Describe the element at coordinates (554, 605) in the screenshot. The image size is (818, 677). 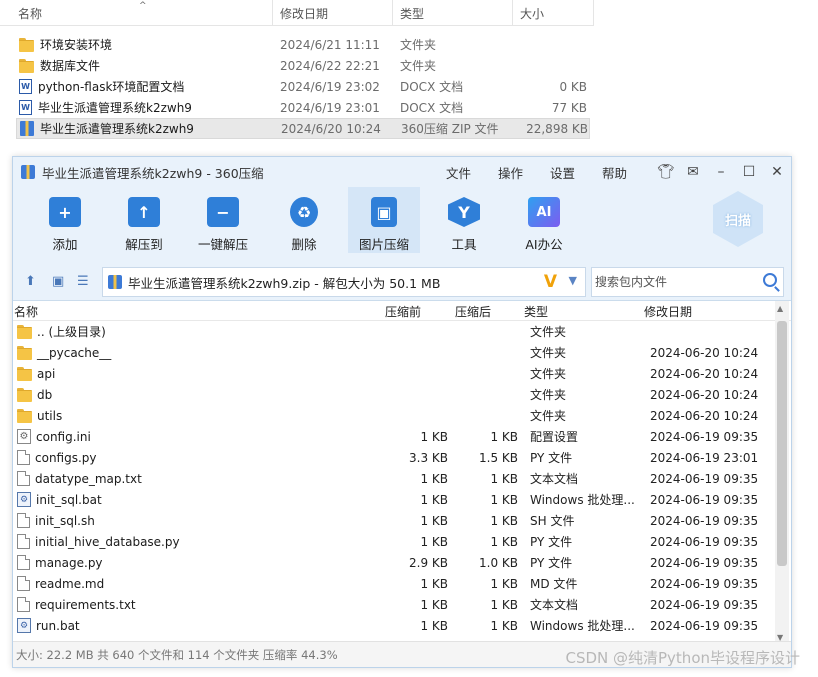
I see `entry-type: 文本文档` at that location.